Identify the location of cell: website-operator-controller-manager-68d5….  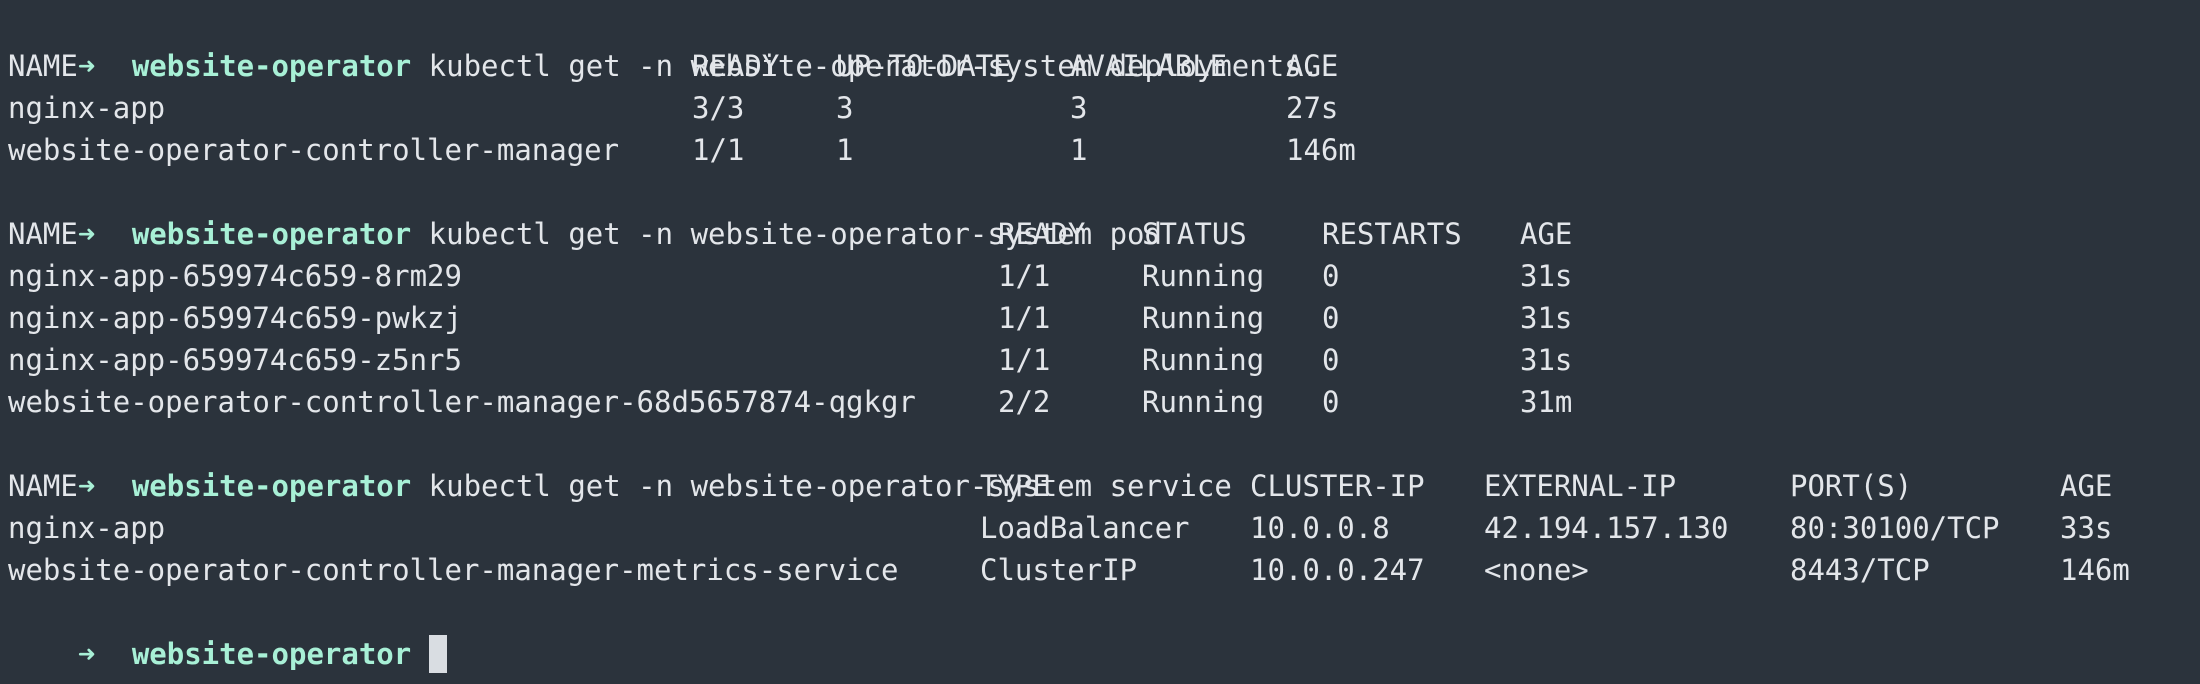
(462, 402).